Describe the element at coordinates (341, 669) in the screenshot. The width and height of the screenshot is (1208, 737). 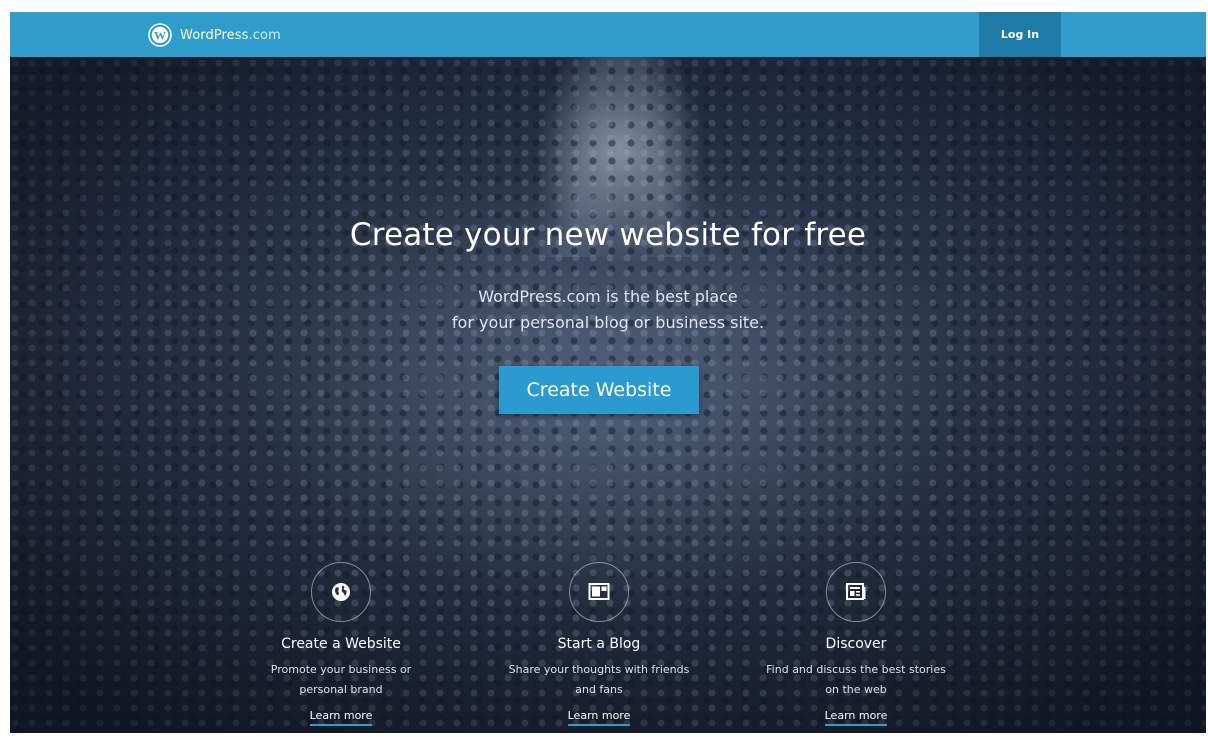
I see `feature-description-line: Promote your business or` at that location.